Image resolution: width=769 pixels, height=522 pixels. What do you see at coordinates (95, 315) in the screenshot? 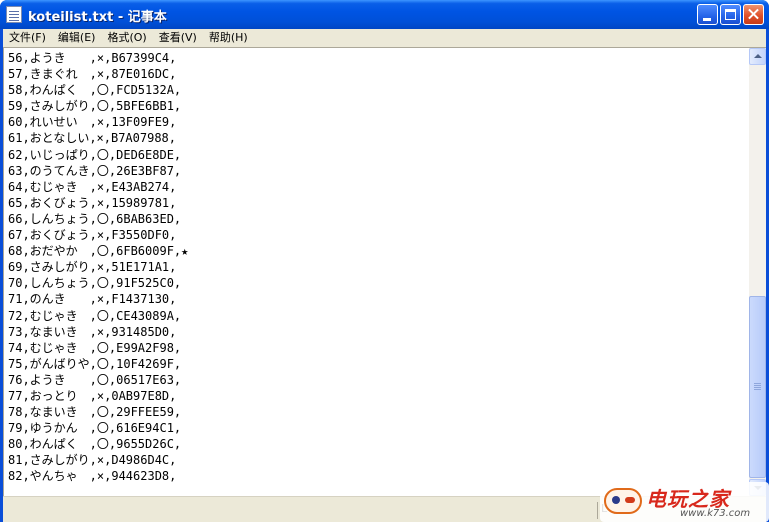
I see `text-line: 72,むじゃき ,〇,CE43089A,` at bounding box center [95, 315].